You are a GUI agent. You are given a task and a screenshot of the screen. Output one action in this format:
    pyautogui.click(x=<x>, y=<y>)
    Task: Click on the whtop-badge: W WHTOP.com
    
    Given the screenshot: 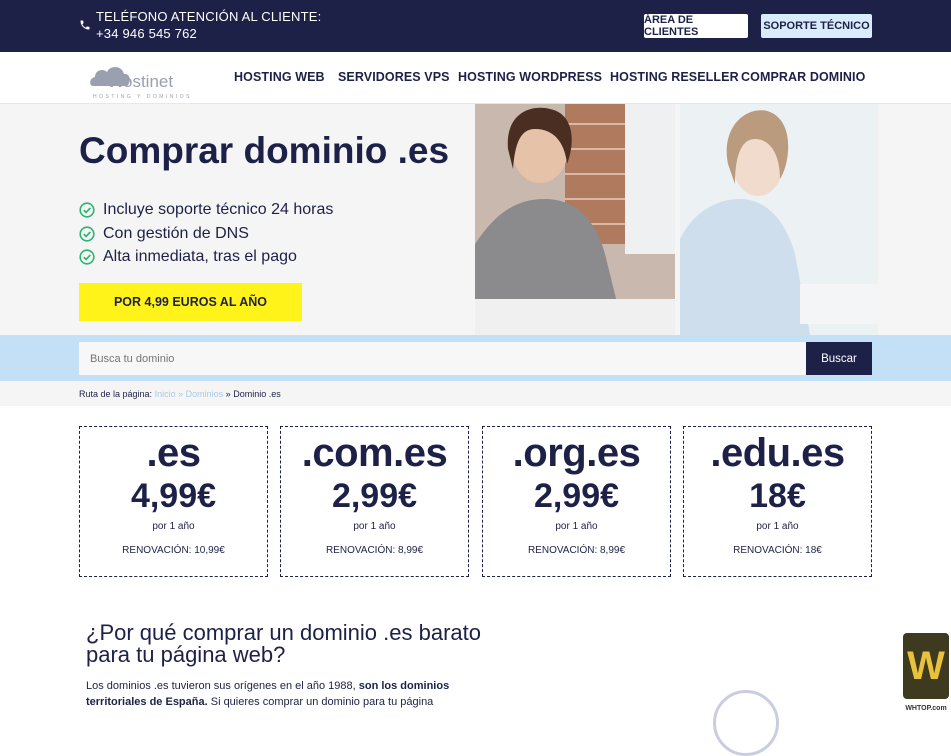 What is the action you would take?
    pyautogui.click(x=926, y=672)
    